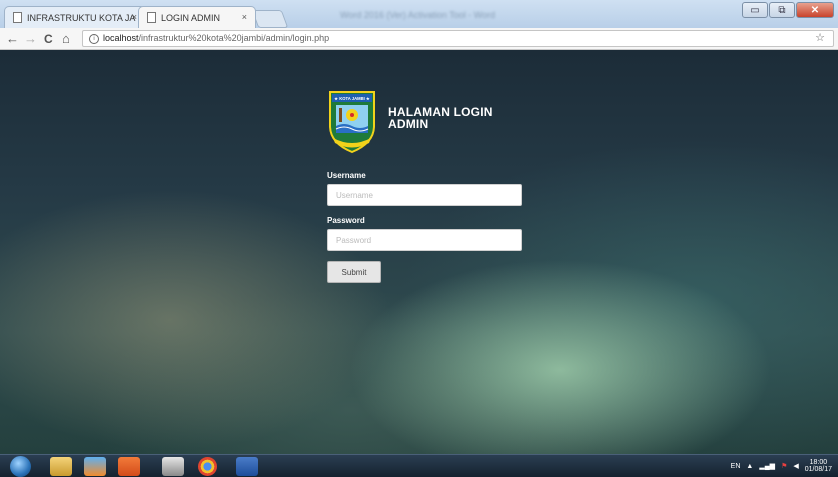 Image resolution: width=838 pixels, height=477 pixels. I want to click on xampp-icon, so click(95, 466).